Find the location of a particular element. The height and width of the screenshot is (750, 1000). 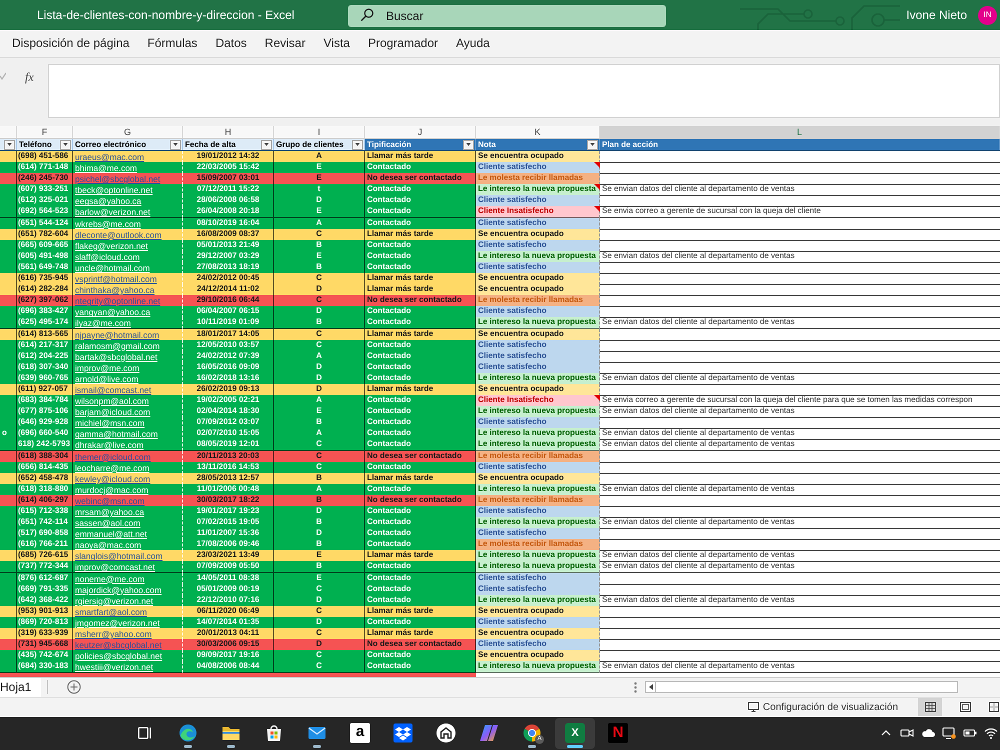

column-heading: J is located at coordinates (420, 132).